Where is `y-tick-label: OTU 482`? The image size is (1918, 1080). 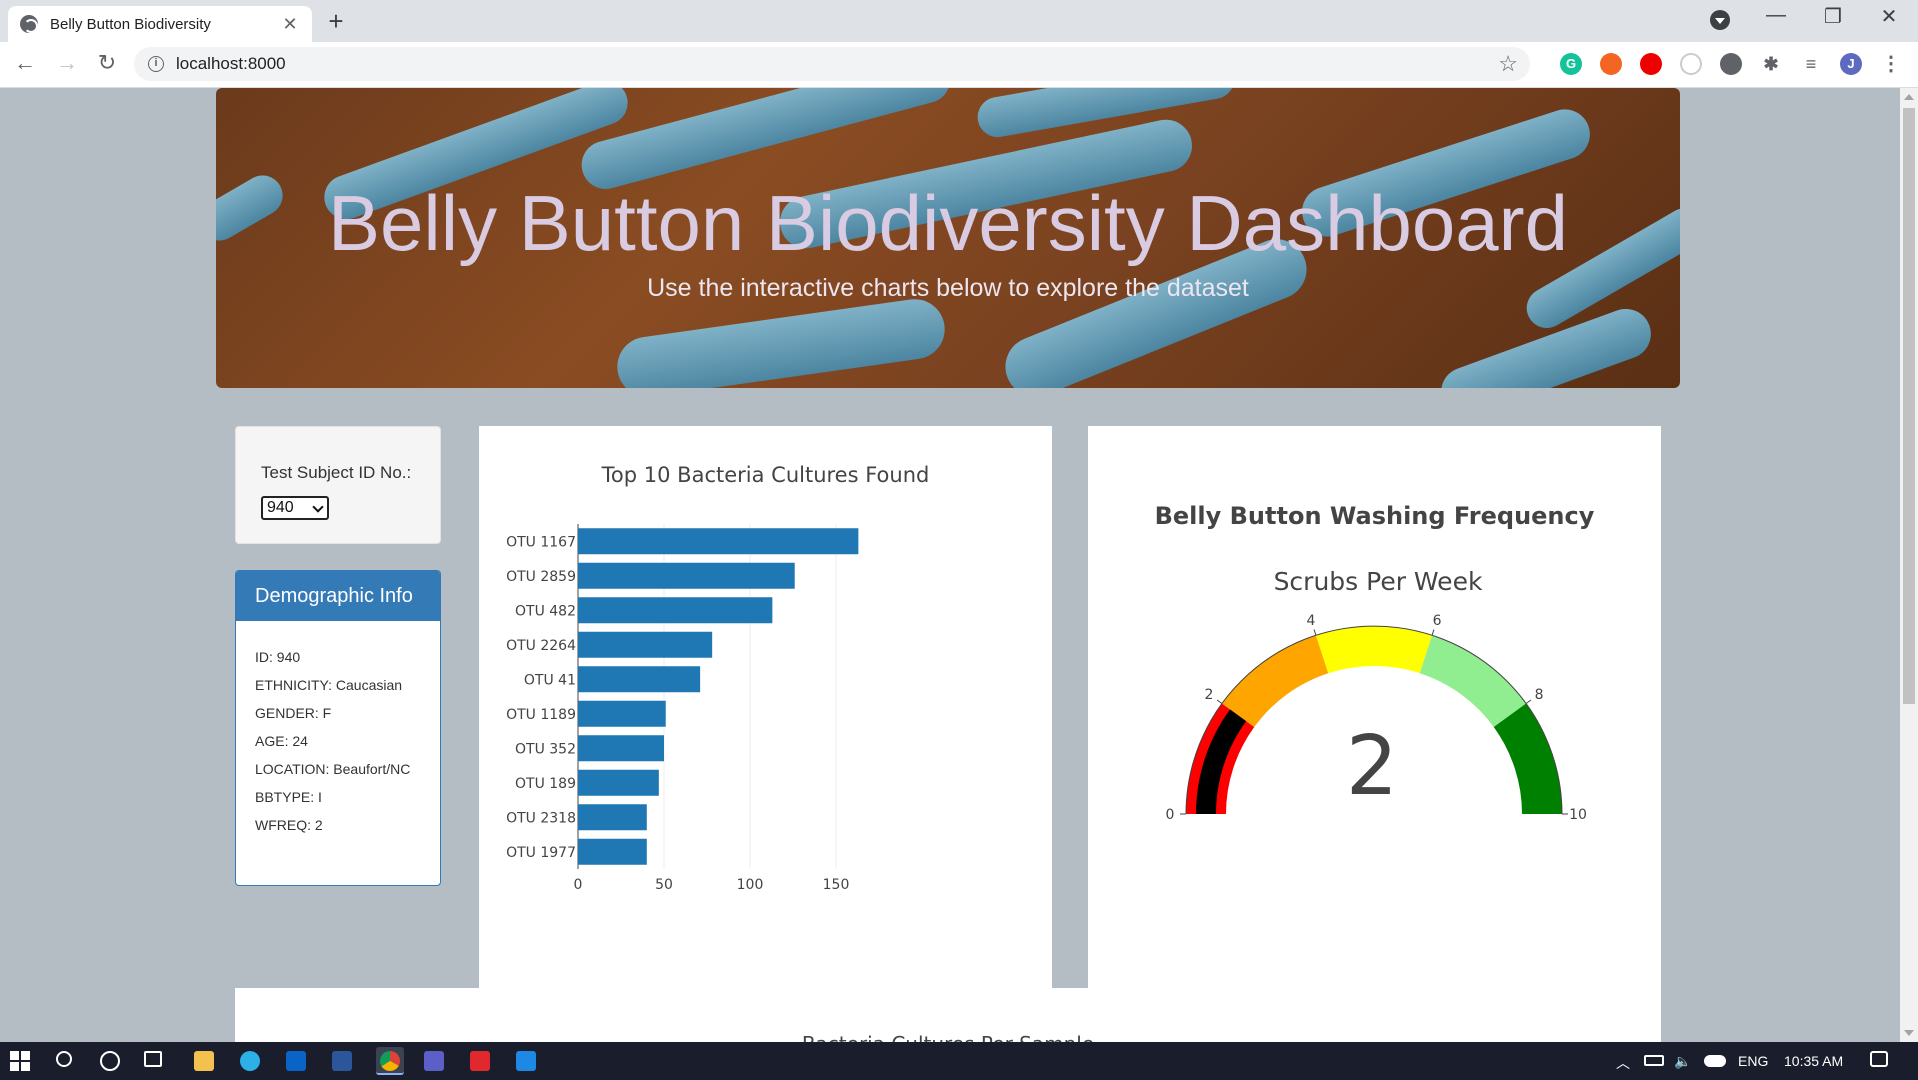
y-tick-label: OTU 482 is located at coordinates (545, 611).